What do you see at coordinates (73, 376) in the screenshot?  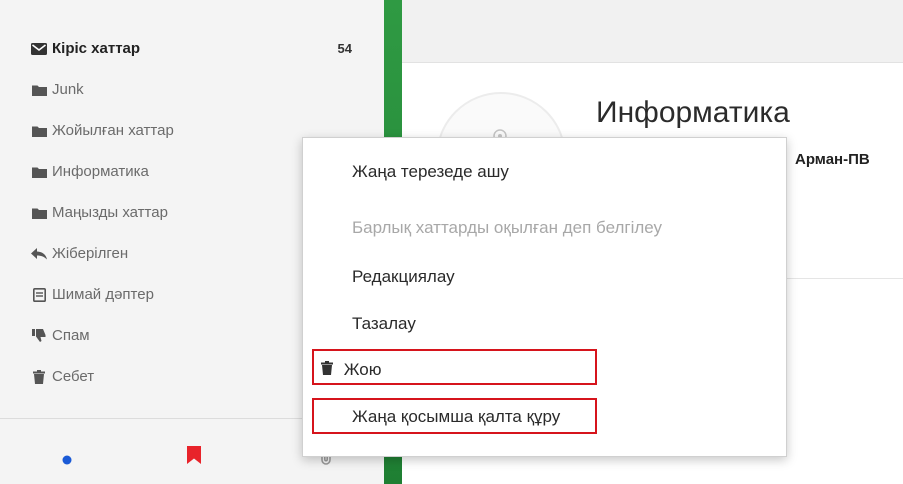 I see `folder-label: Себет` at bounding box center [73, 376].